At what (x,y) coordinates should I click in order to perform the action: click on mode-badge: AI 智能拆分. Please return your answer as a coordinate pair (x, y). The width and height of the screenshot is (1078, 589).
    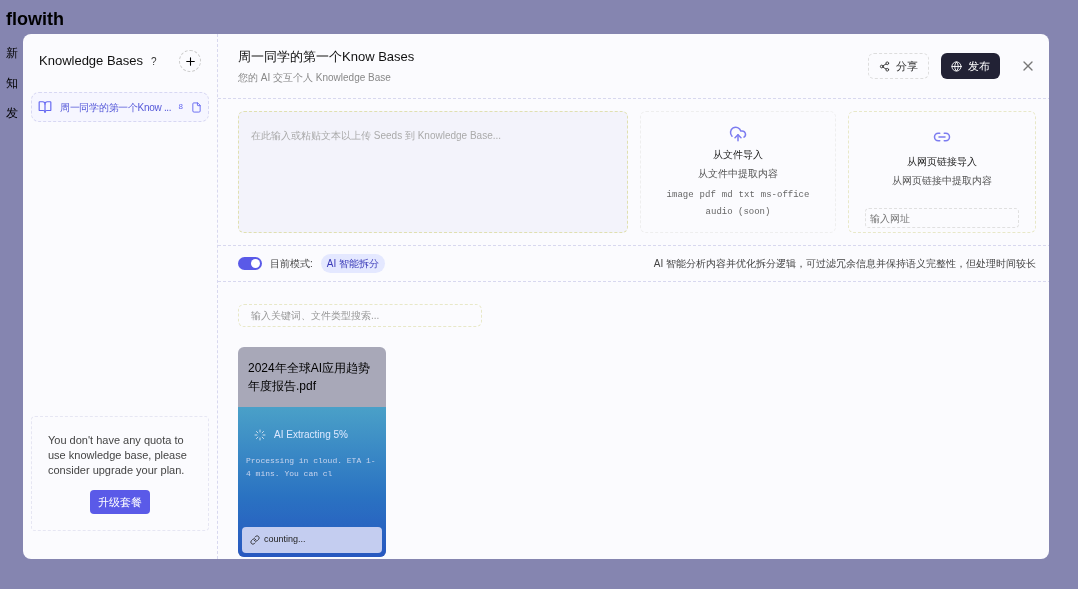
    Looking at the image, I should click on (352, 263).